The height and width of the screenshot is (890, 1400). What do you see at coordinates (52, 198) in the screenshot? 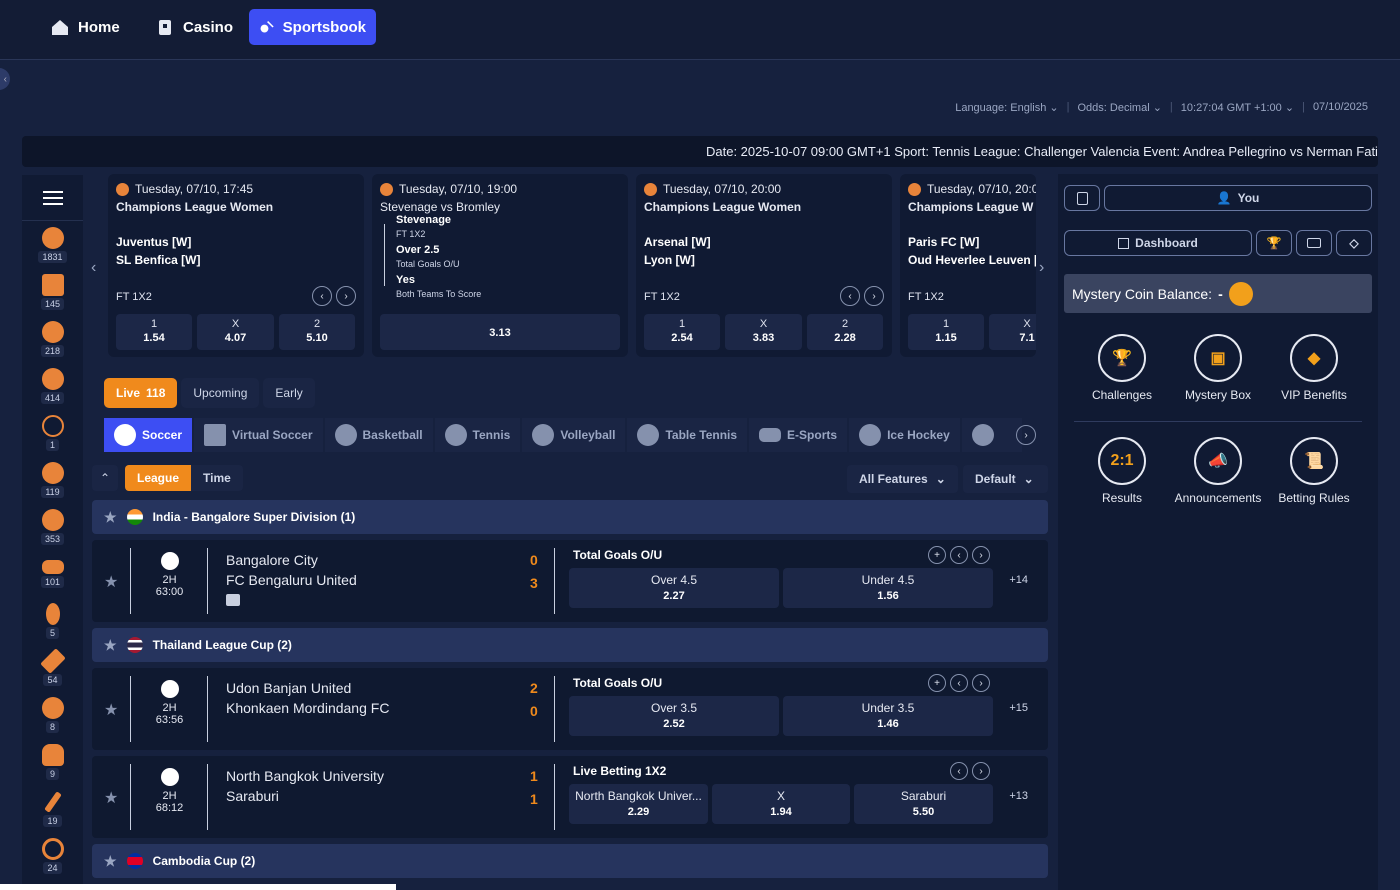
I see `menu-button` at bounding box center [52, 198].